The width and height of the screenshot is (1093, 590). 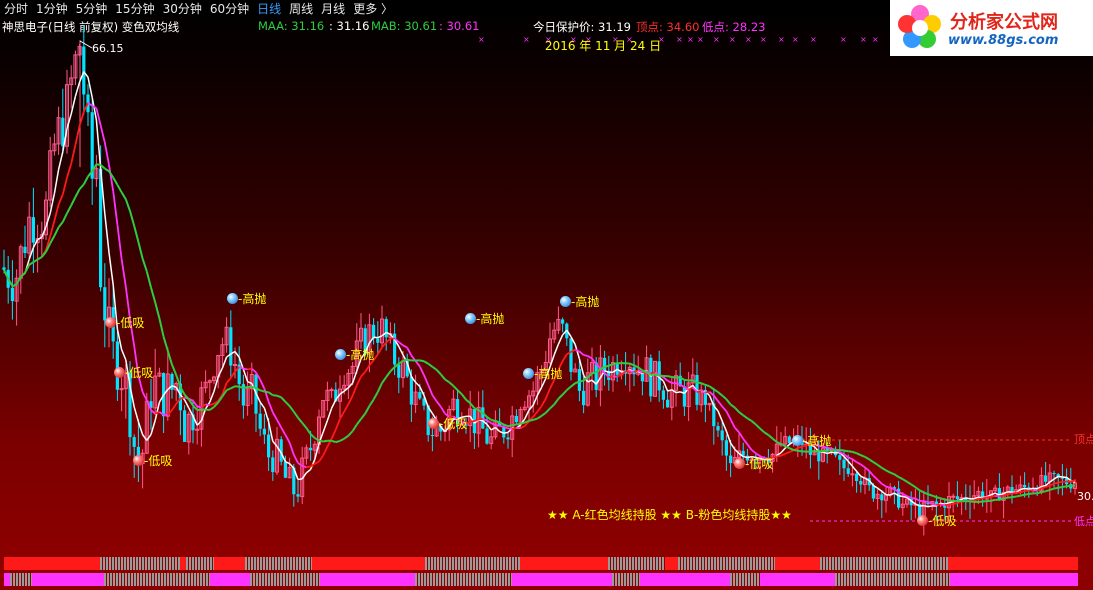 What do you see at coordinates (795, 39) in the screenshot?
I see `x-marker: ×` at bounding box center [795, 39].